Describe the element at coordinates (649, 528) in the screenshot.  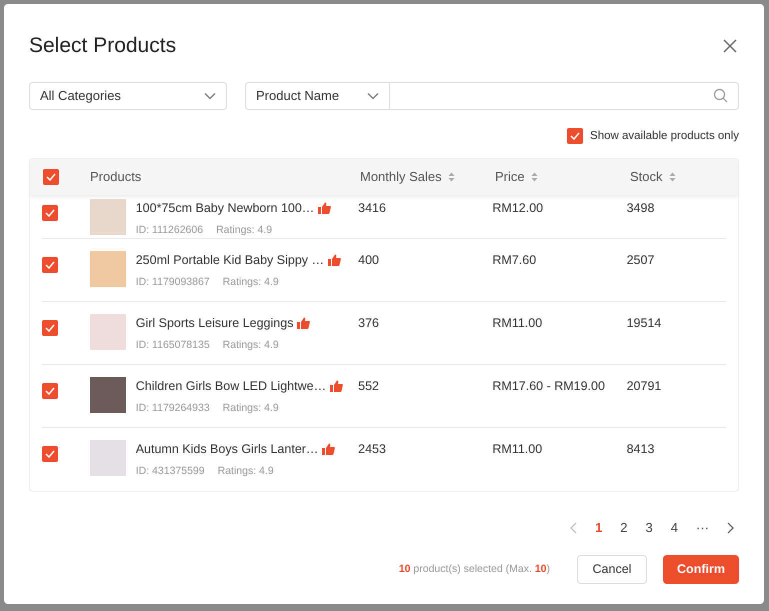
I see `page-link: 3` at that location.